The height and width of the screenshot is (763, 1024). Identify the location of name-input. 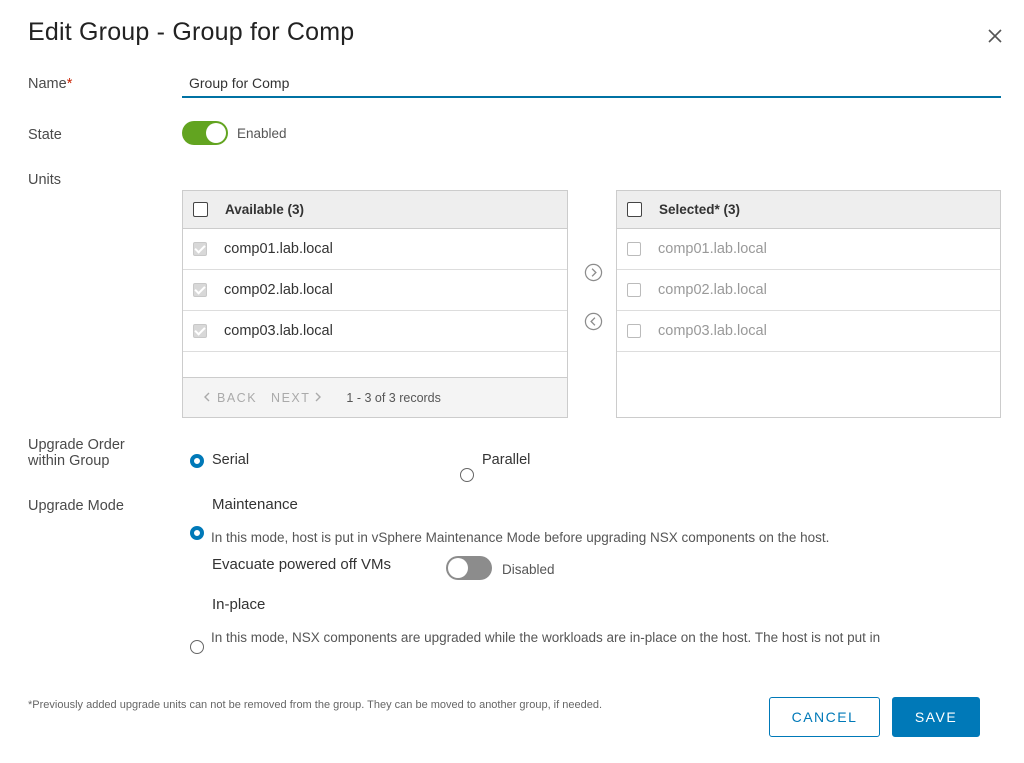
(591, 84).